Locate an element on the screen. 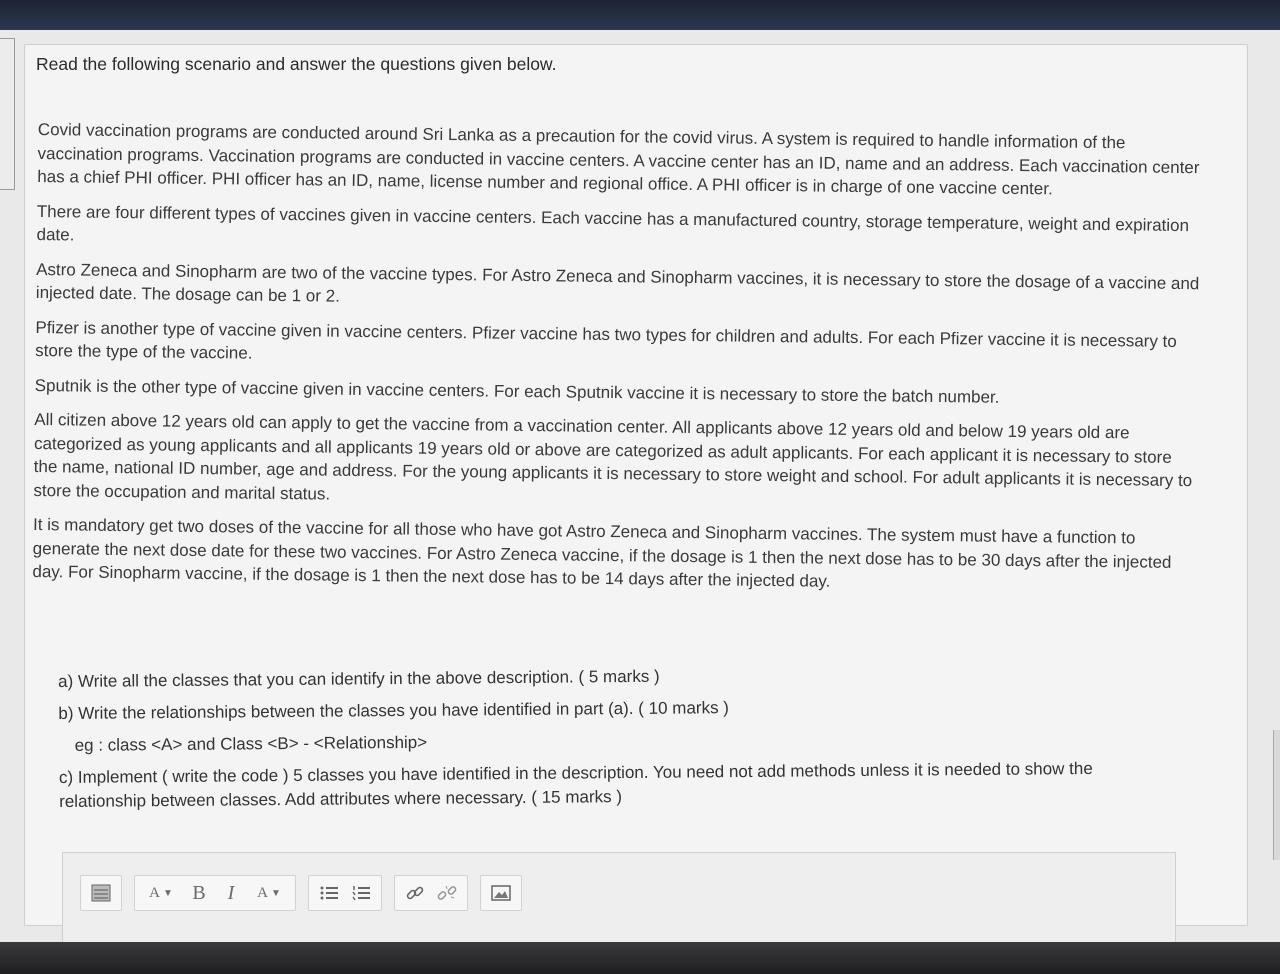  font-size-icon: A ▼ is located at coordinates (161, 893).